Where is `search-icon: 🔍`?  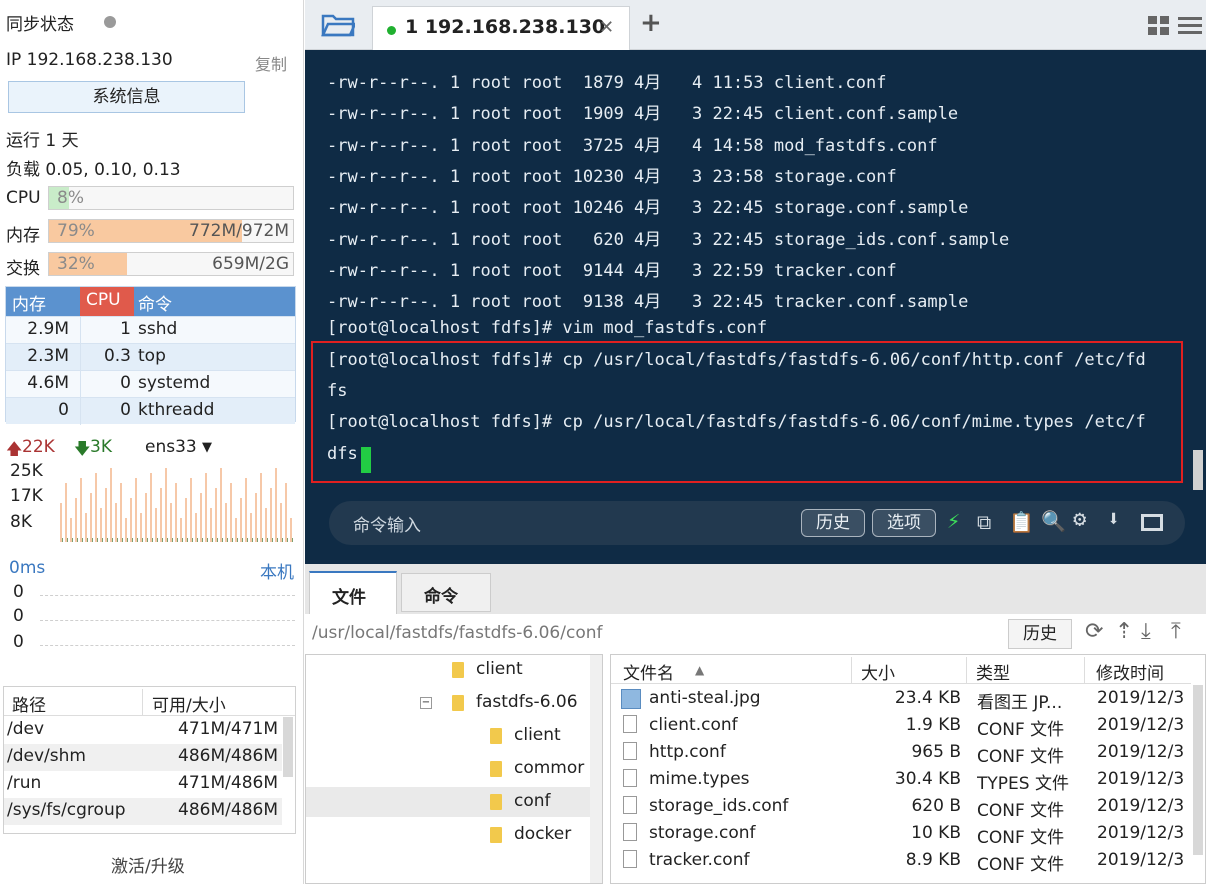
search-icon: 🔍 is located at coordinates (1053, 521).